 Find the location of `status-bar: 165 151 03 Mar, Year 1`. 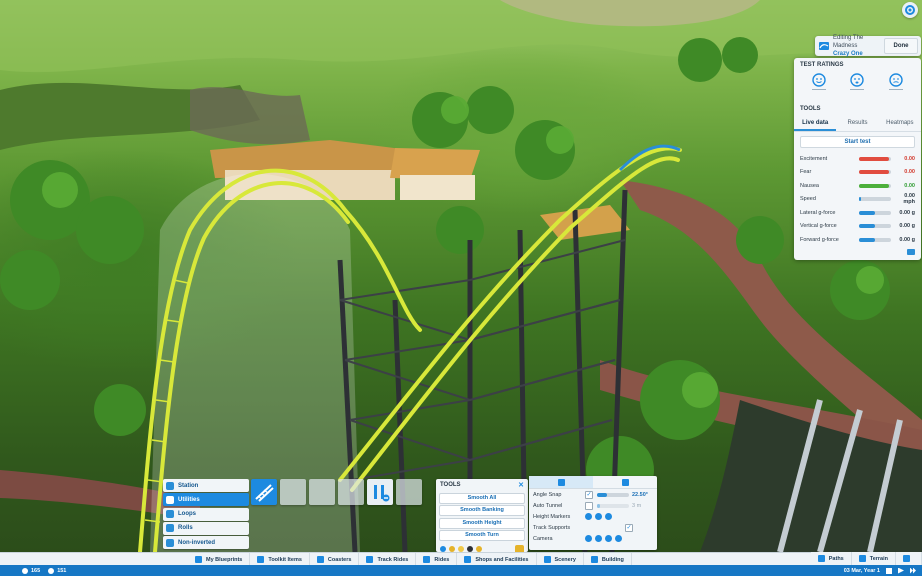

status-bar: 165 151 03 Mar, Year 1 is located at coordinates (461, 570).